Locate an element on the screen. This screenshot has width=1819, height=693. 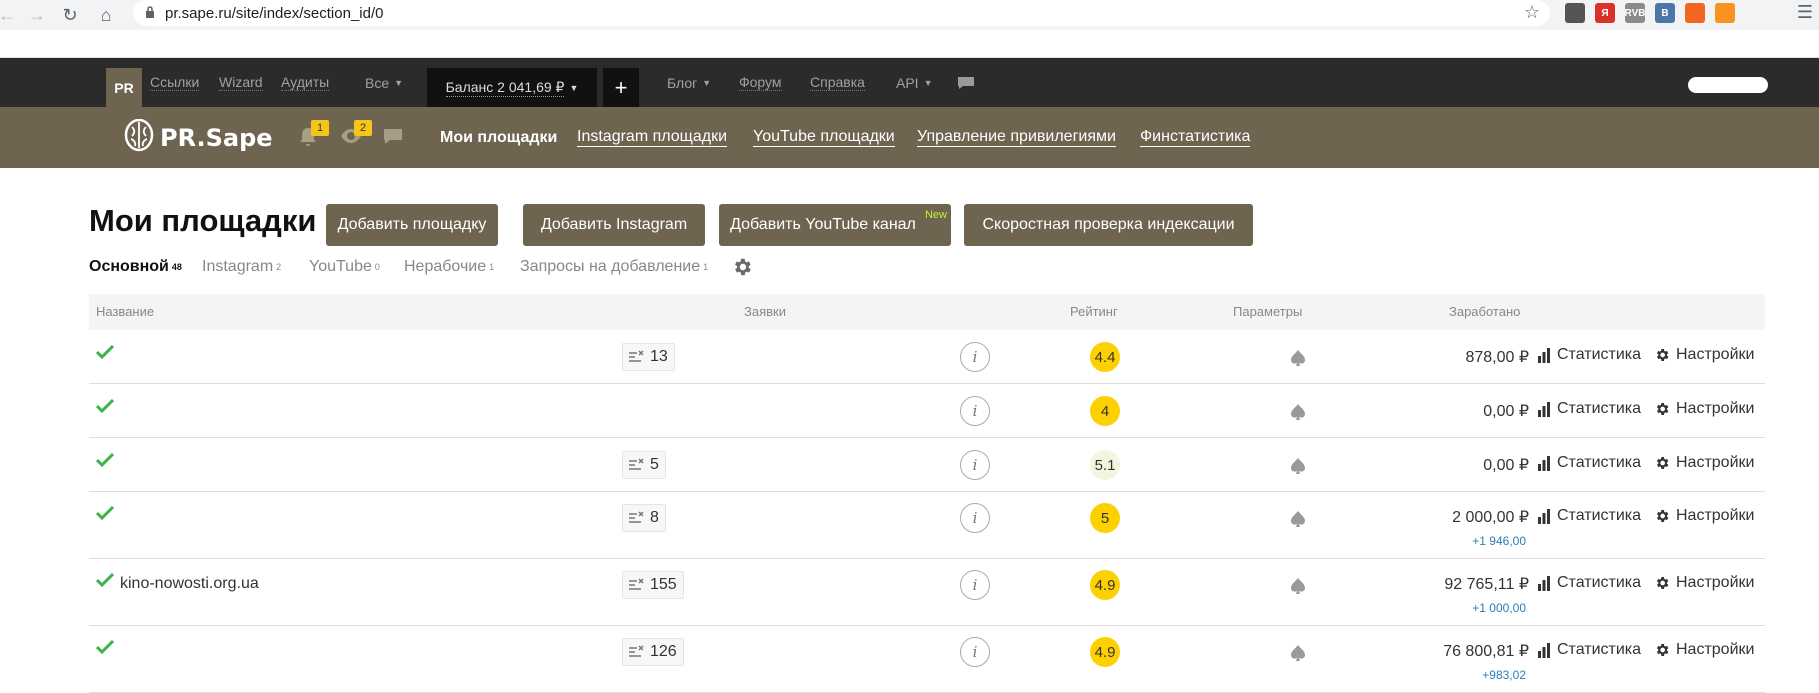
vk-extension-icon: В is located at coordinates (1665, 13).